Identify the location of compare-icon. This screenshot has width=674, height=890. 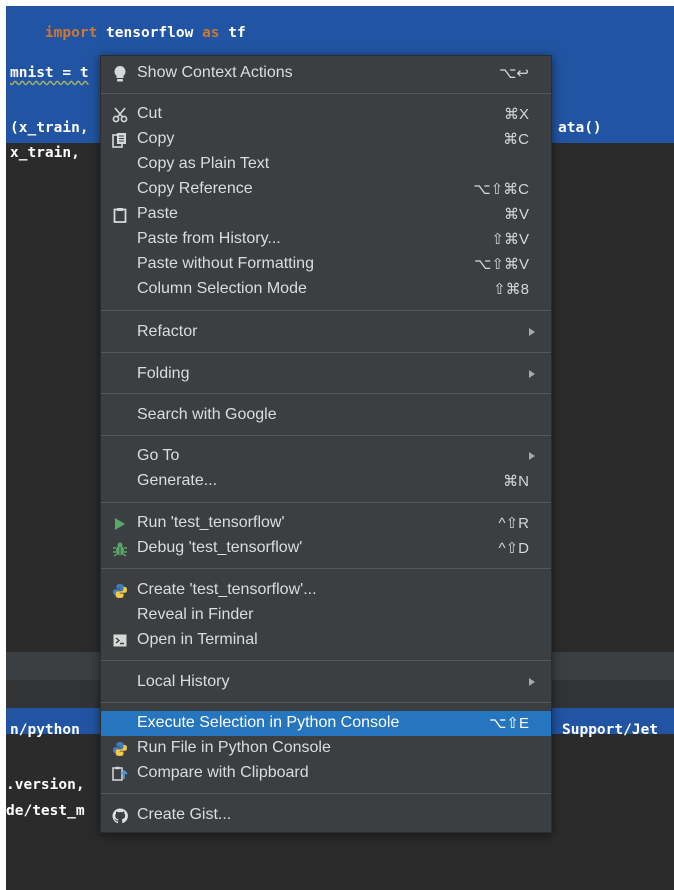
(120, 773).